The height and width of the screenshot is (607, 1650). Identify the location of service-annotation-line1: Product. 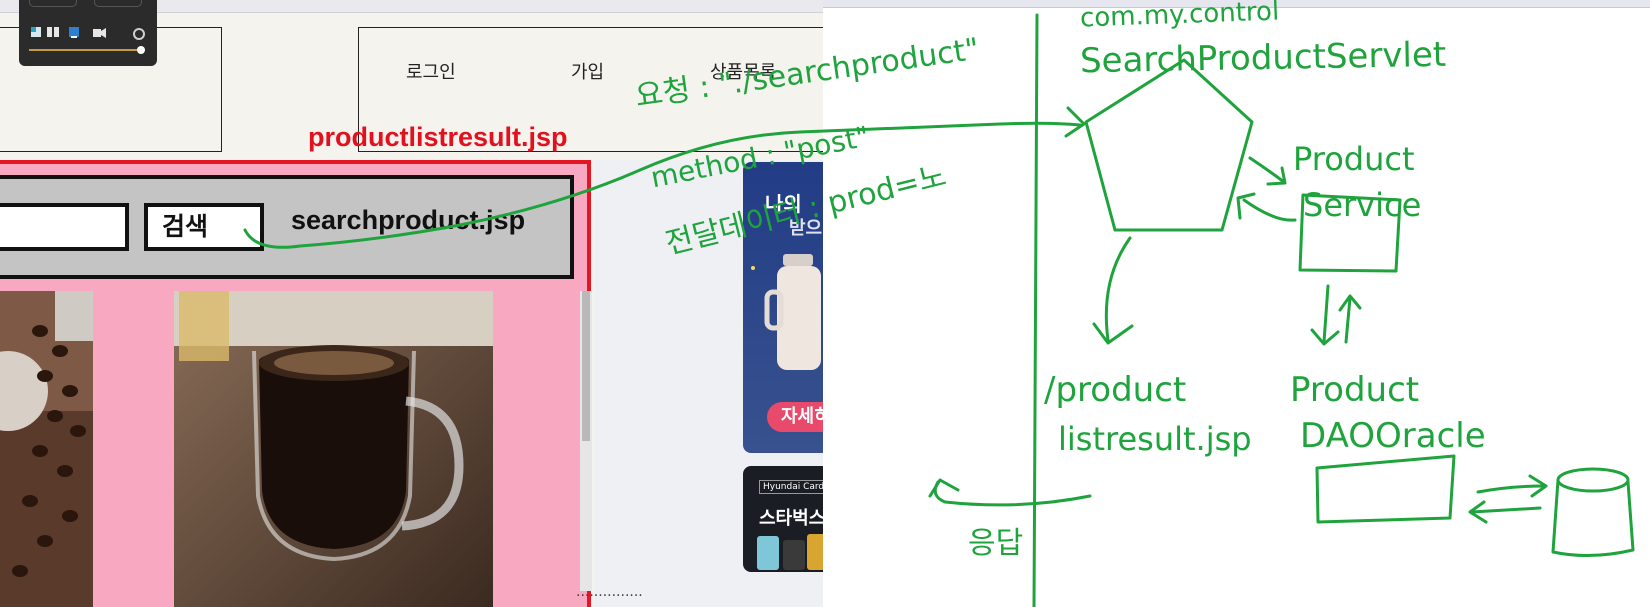
(1354, 159).